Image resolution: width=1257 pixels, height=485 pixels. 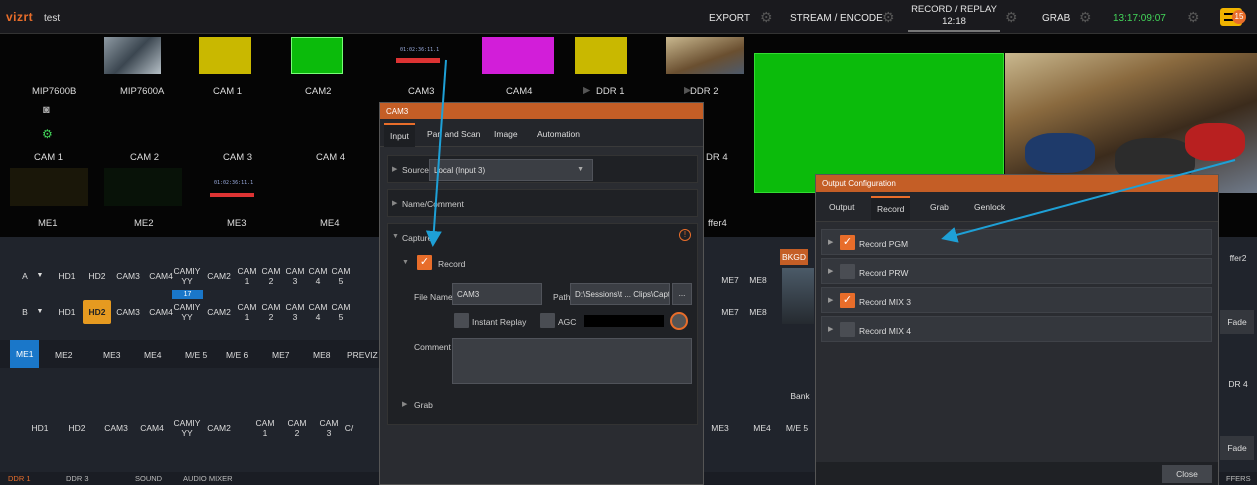 I want to click on cam4-thumb, so click(x=518, y=55).